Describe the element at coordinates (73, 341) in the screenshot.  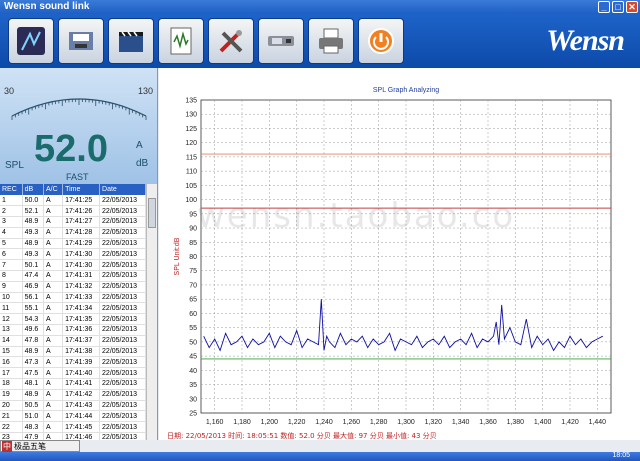
I see `table-row: 14 47.8 A 17:41:37 22/05/2013` at that location.